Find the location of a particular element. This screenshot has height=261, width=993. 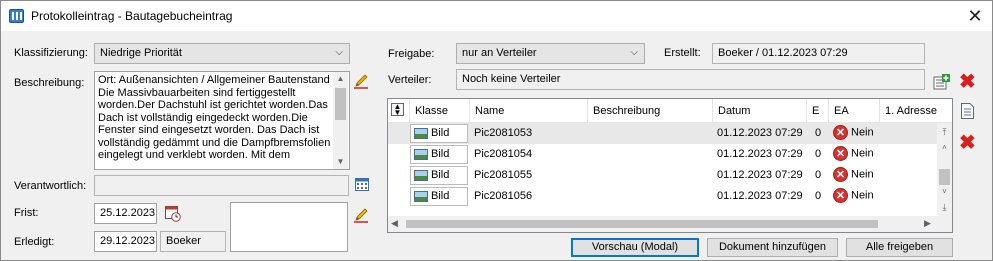

table-row: Bild Pic2081054 01.12.2023 07:29 0 ✕ Nein is located at coordinates (662, 154).